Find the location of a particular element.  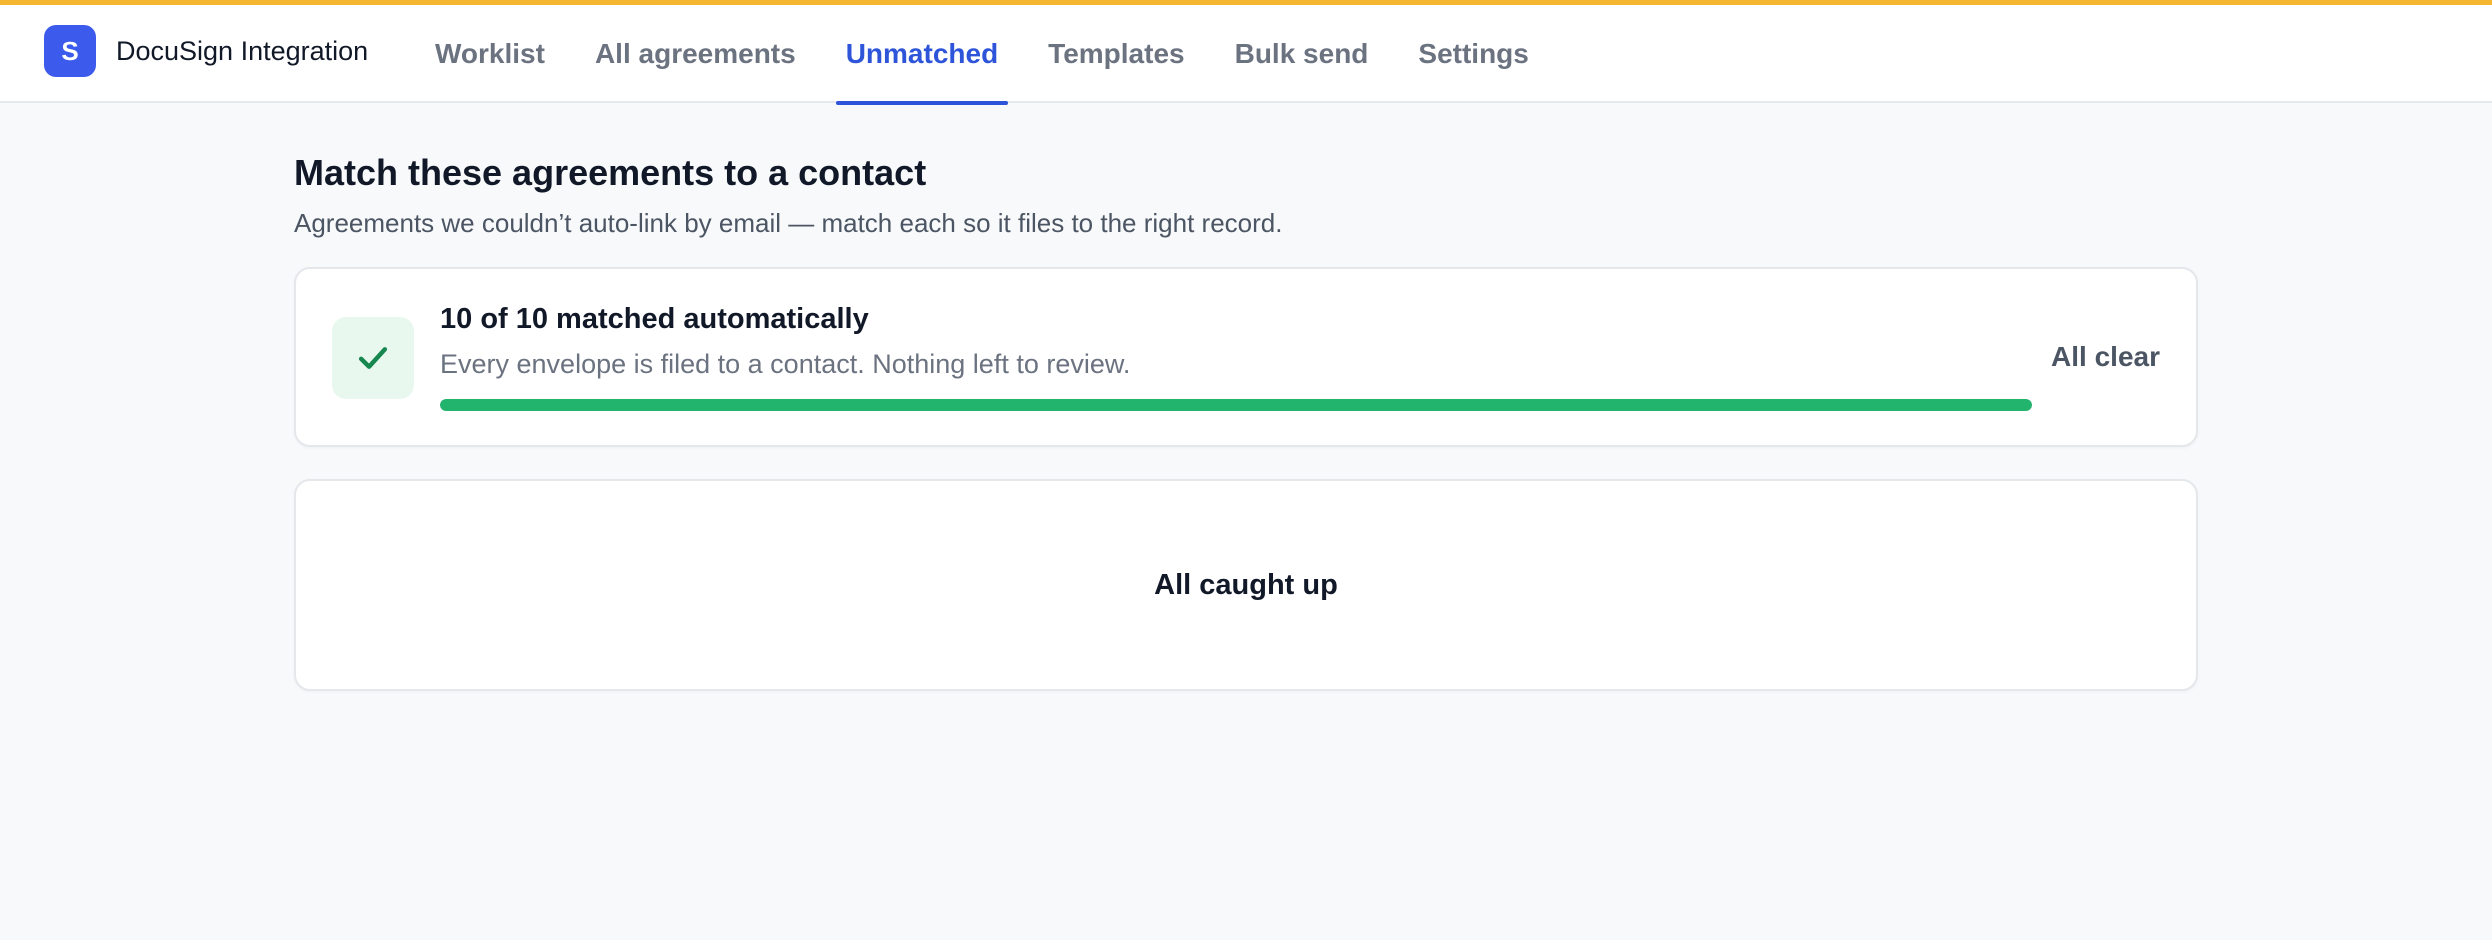

match-status-title: 10 of 10 matched automatically is located at coordinates (654, 319).